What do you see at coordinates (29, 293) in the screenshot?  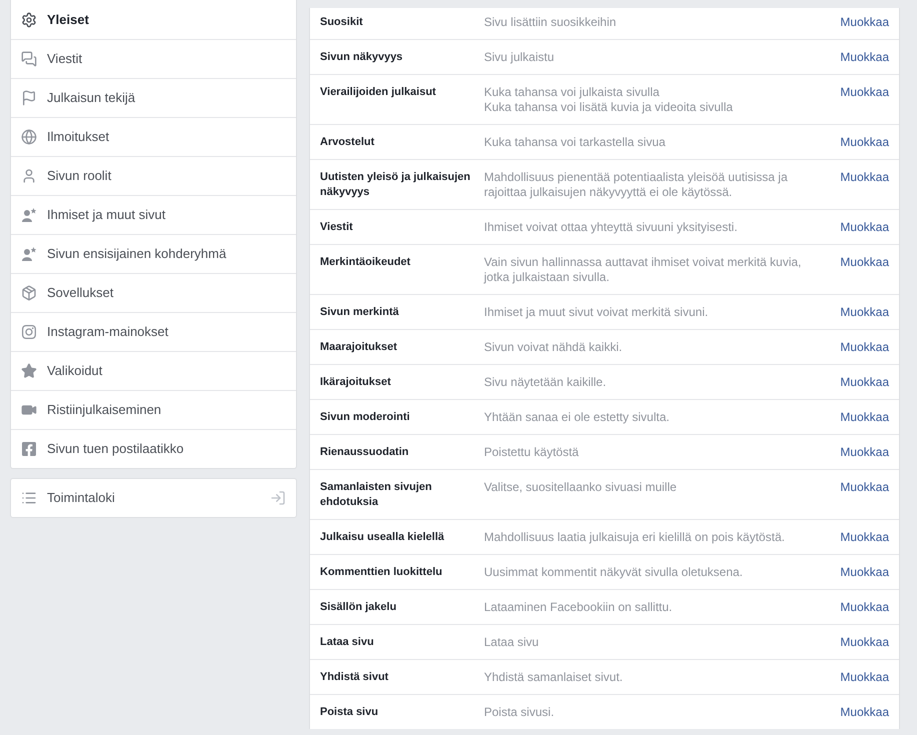 I see `box-icon` at bounding box center [29, 293].